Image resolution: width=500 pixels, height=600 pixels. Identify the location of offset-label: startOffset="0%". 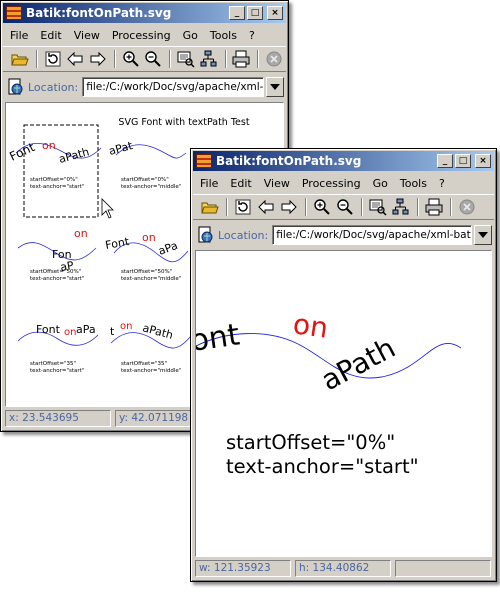
(310, 442).